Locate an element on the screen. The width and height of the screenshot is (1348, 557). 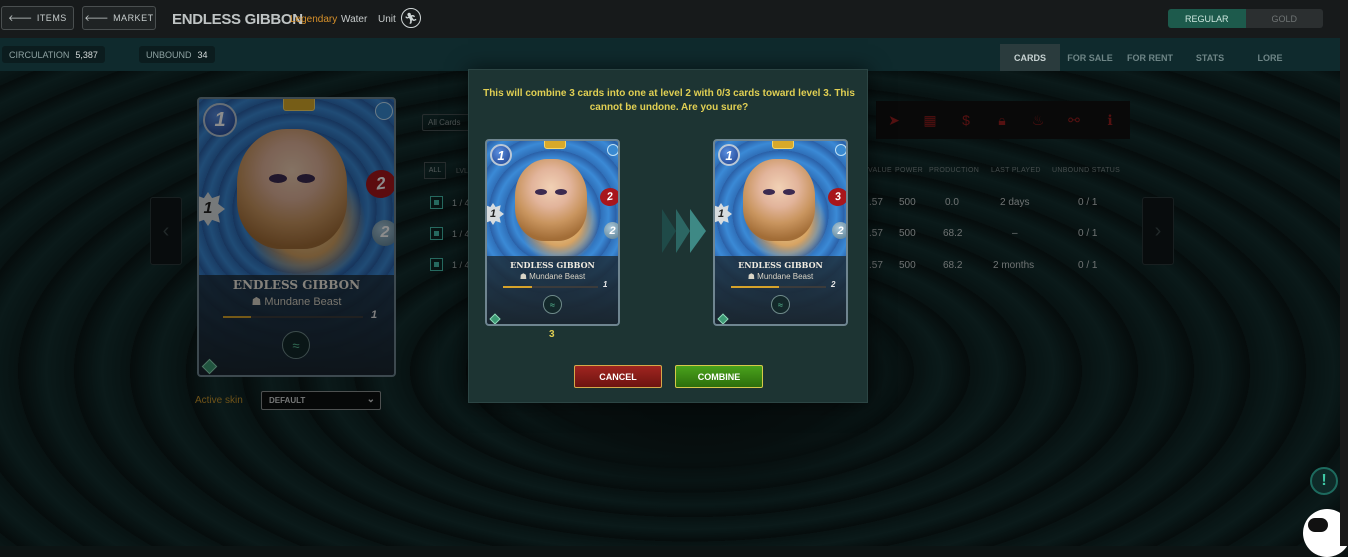
tab-for-rent: FOR RENT is located at coordinates (1150, 57).